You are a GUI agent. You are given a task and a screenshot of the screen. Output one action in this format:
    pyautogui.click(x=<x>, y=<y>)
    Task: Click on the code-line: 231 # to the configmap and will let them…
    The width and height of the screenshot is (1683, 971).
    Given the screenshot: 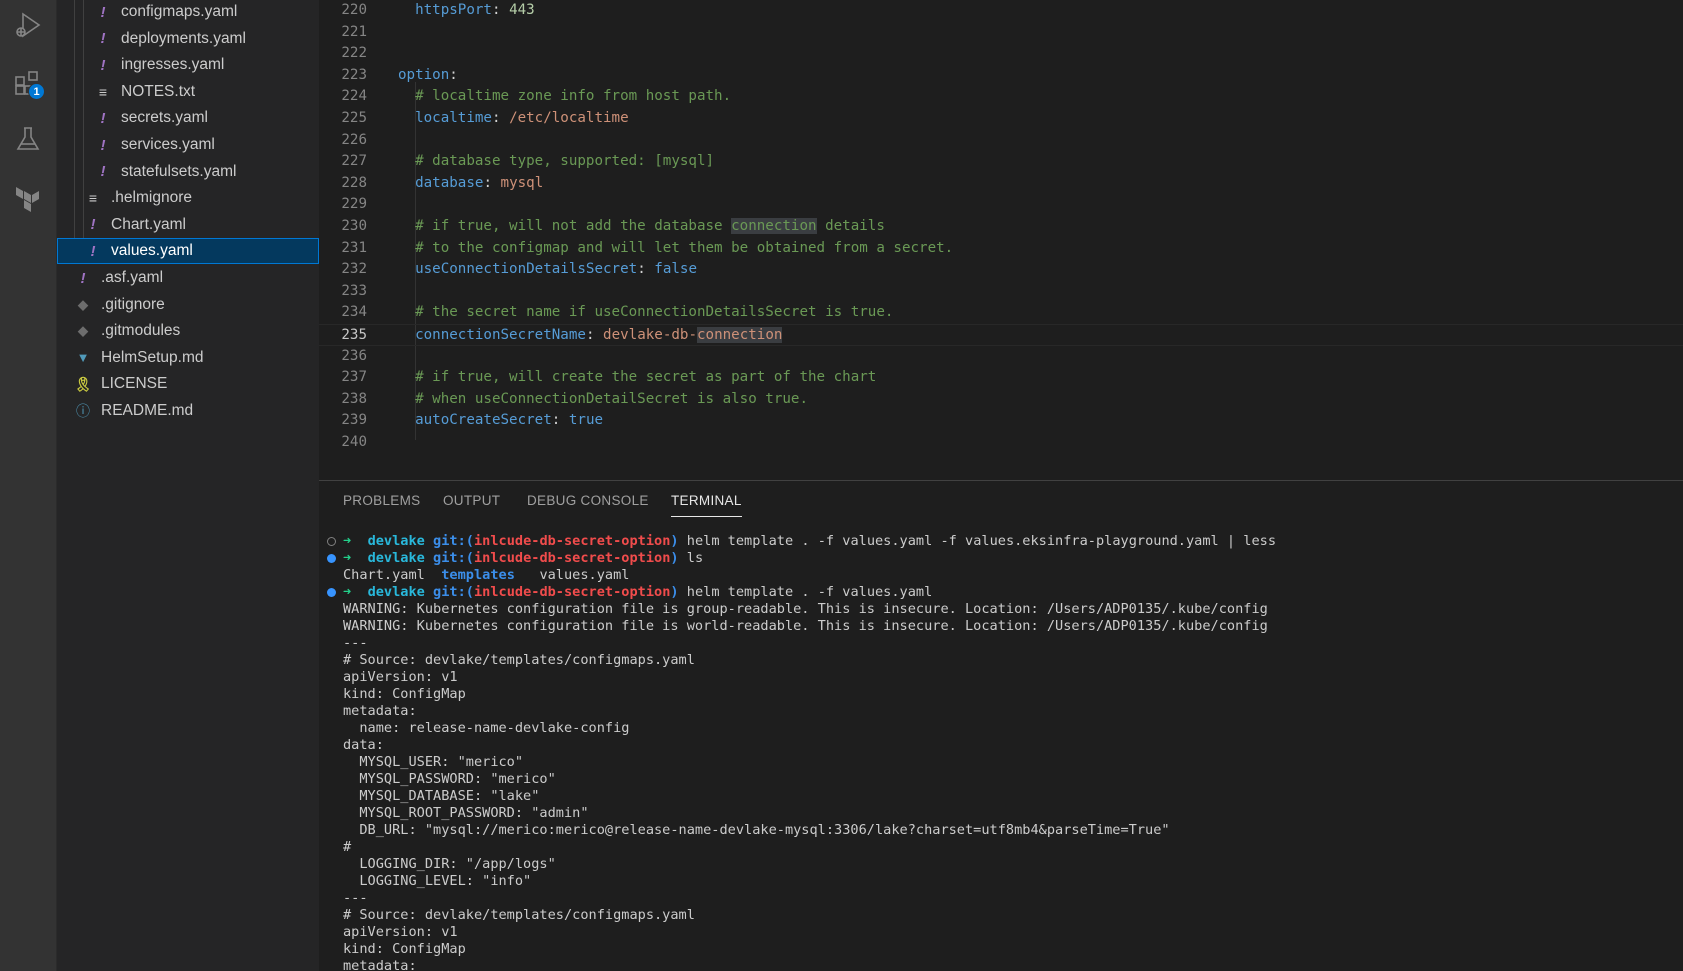 What is the action you would take?
    pyautogui.click(x=1001, y=249)
    